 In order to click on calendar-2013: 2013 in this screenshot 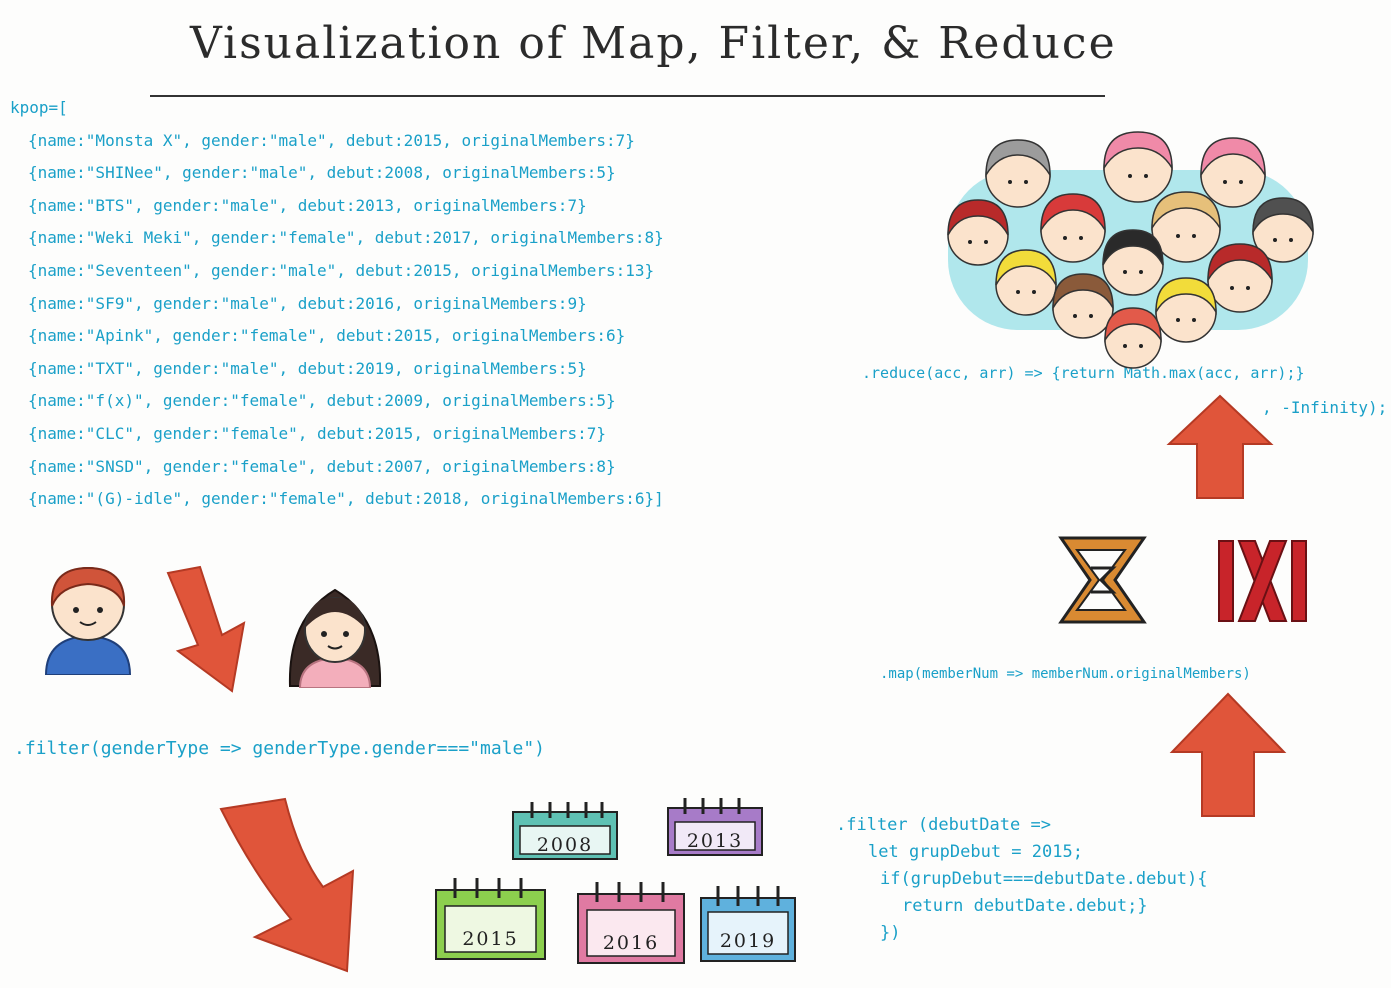, I will do `click(715, 827)`.